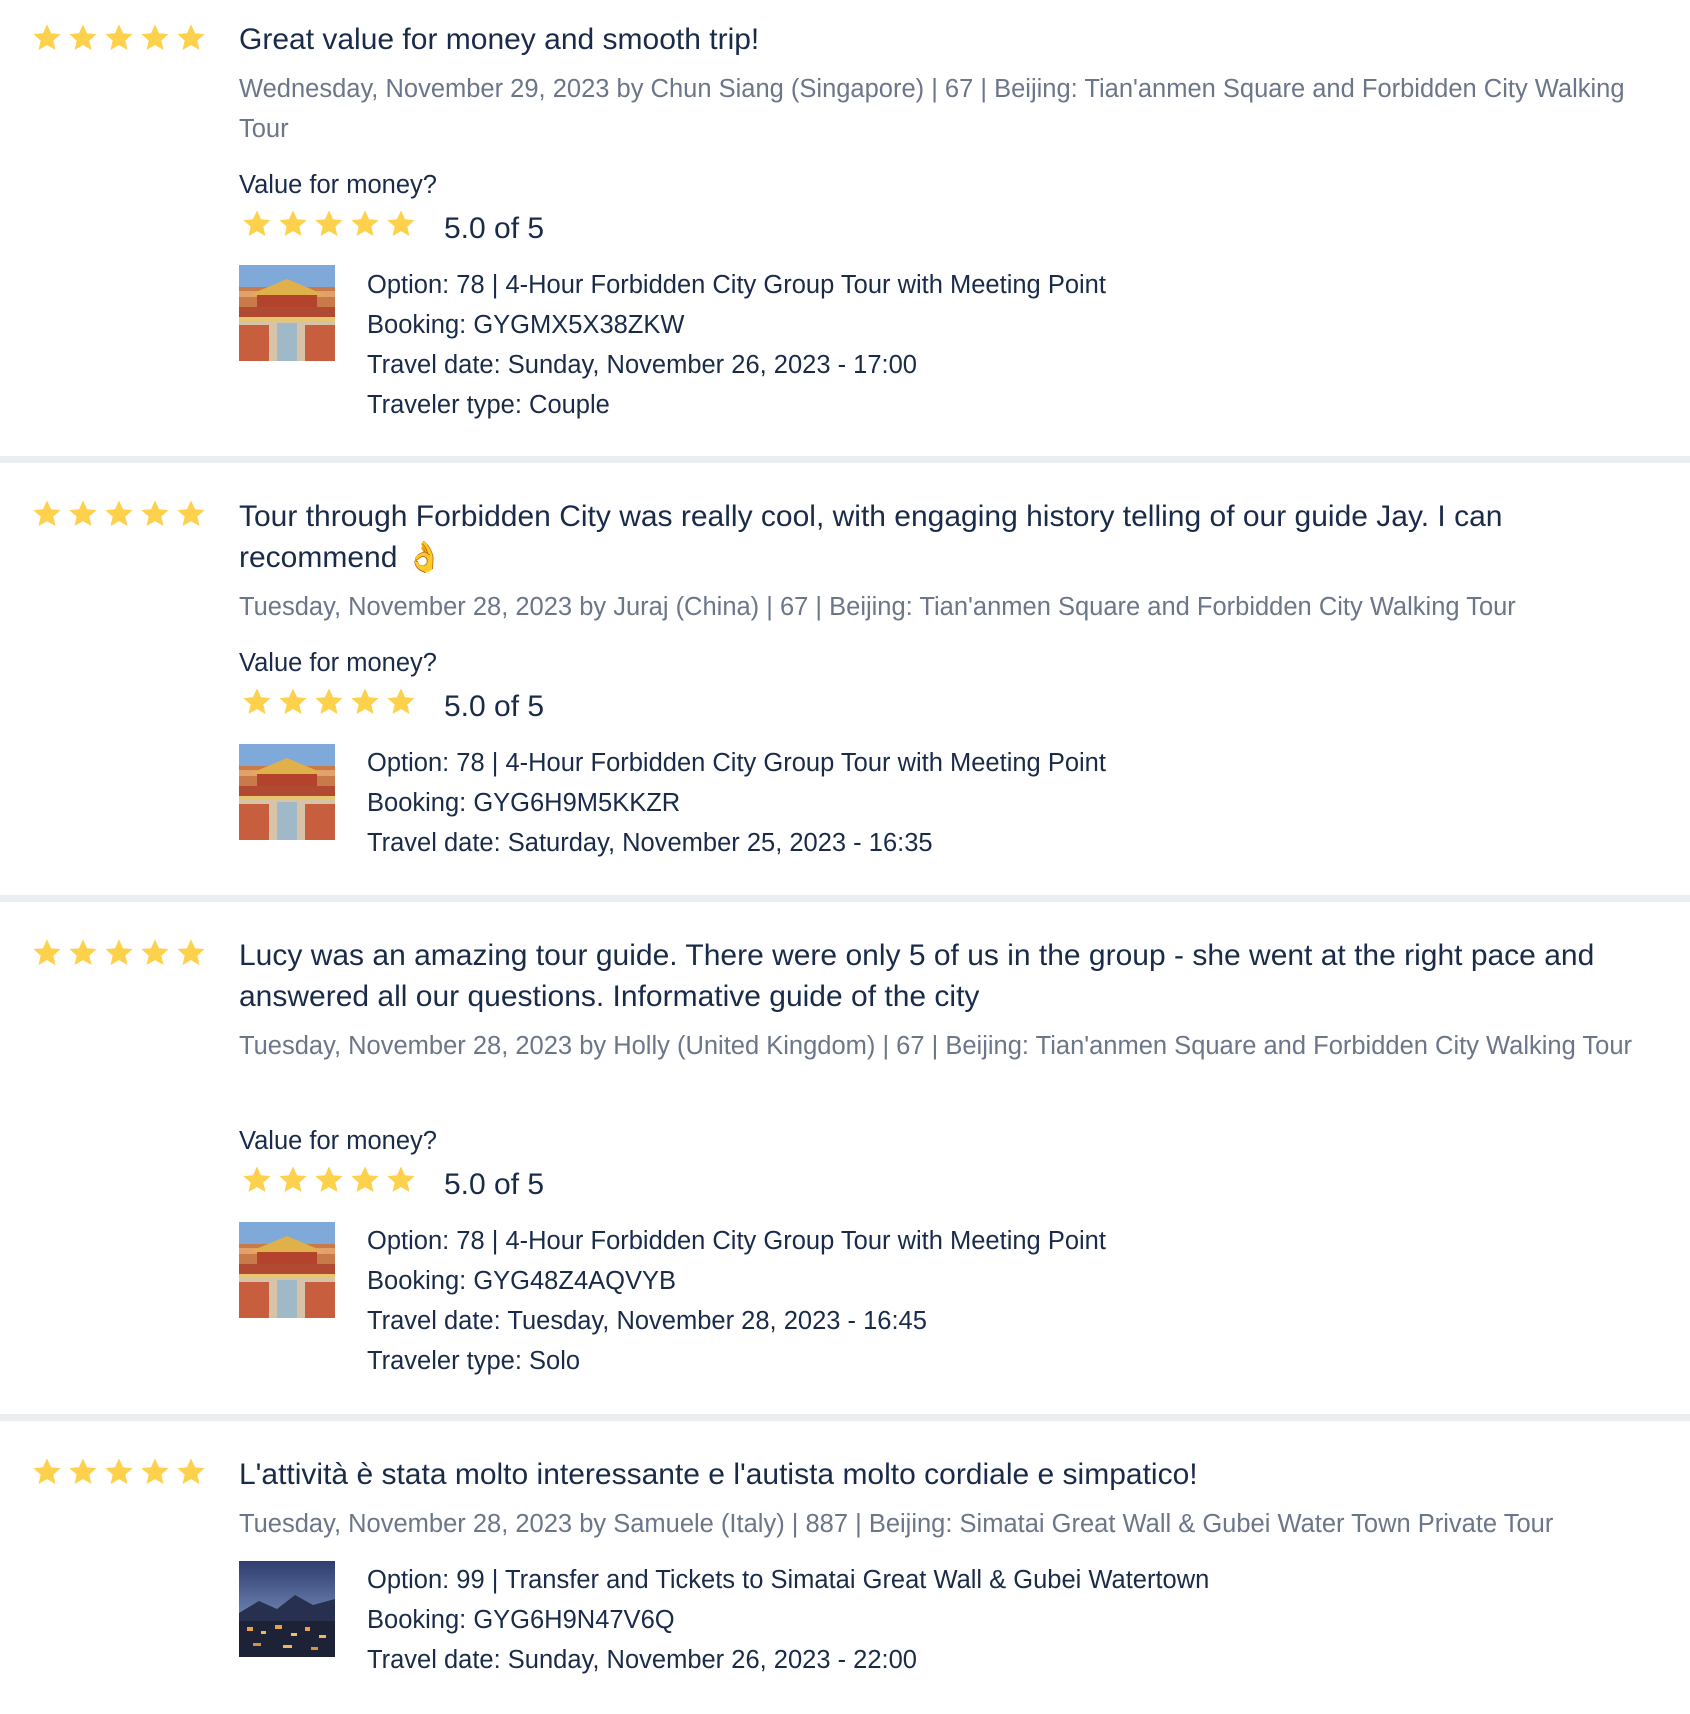  What do you see at coordinates (526, 325) in the screenshot?
I see `booking-reference: Booking: GYGMX5X38ZKW` at bounding box center [526, 325].